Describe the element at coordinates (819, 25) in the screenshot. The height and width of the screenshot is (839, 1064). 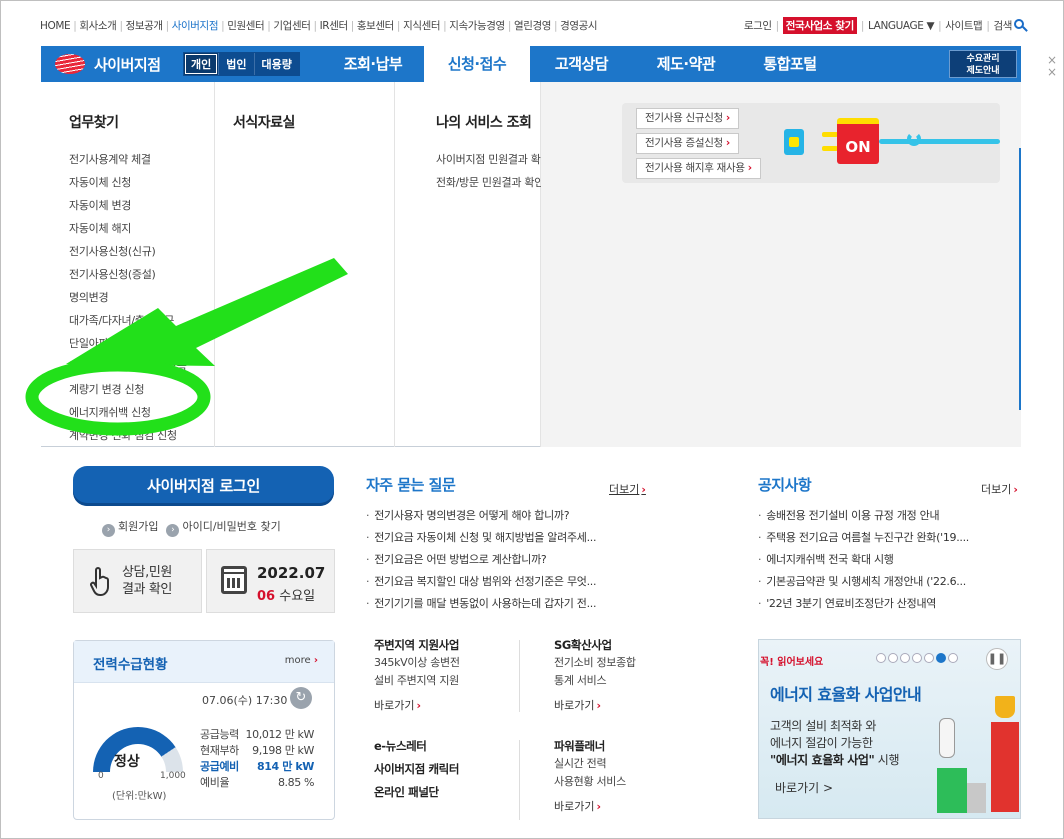
I see `find-office-link: 전국사업소 찾기` at that location.